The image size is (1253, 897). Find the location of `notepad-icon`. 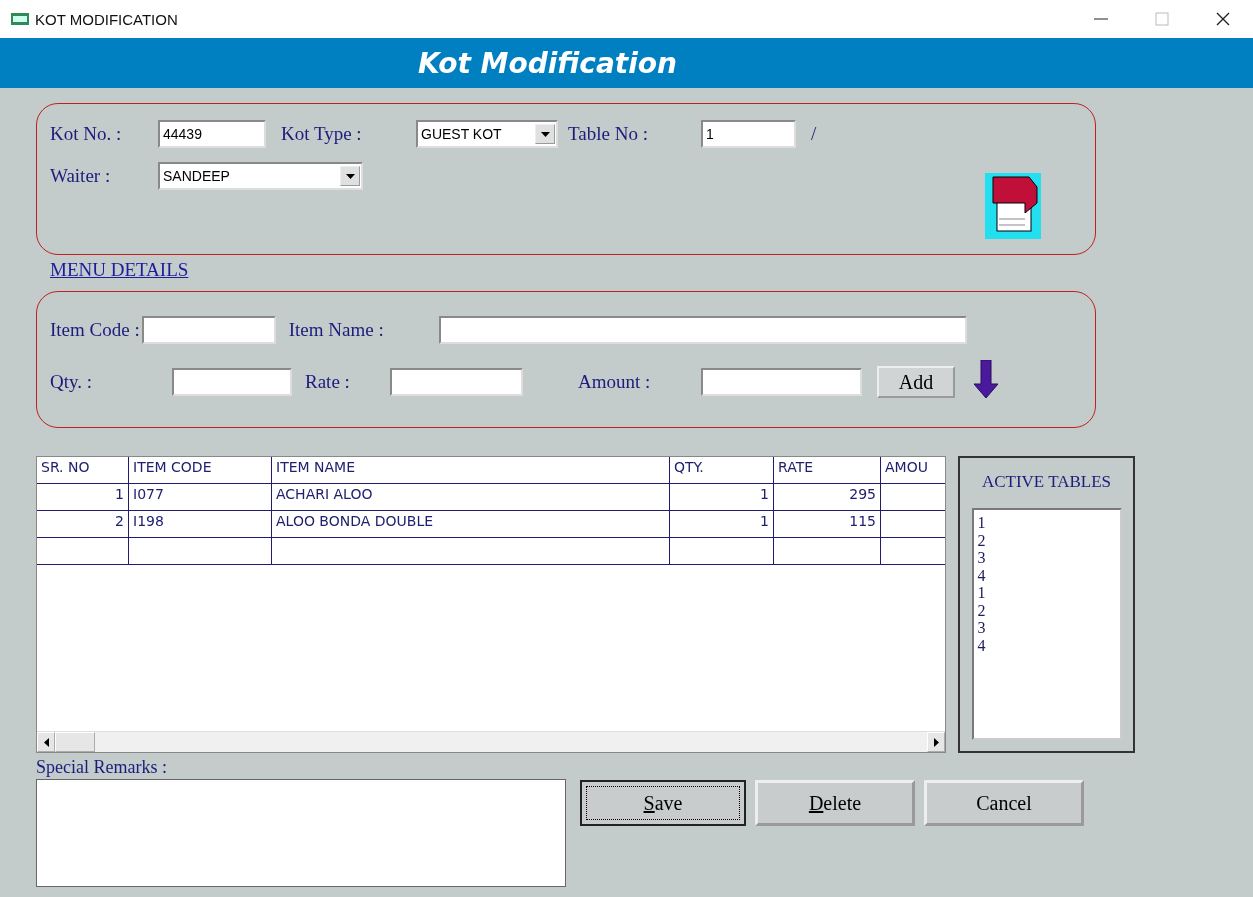

notepad-icon is located at coordinates (1013, 206).